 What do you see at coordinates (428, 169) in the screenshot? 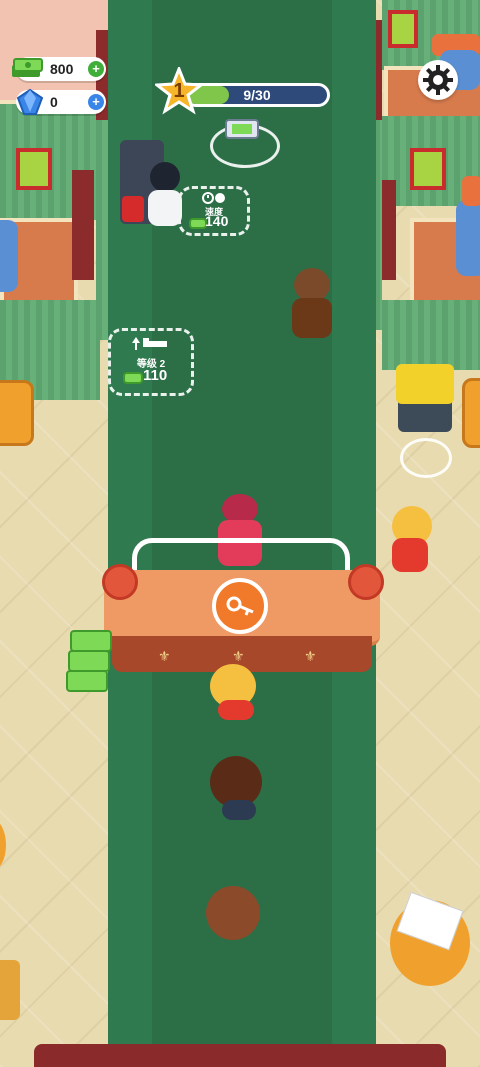
I see `room-painting-right` at bounding box center [428, 169].